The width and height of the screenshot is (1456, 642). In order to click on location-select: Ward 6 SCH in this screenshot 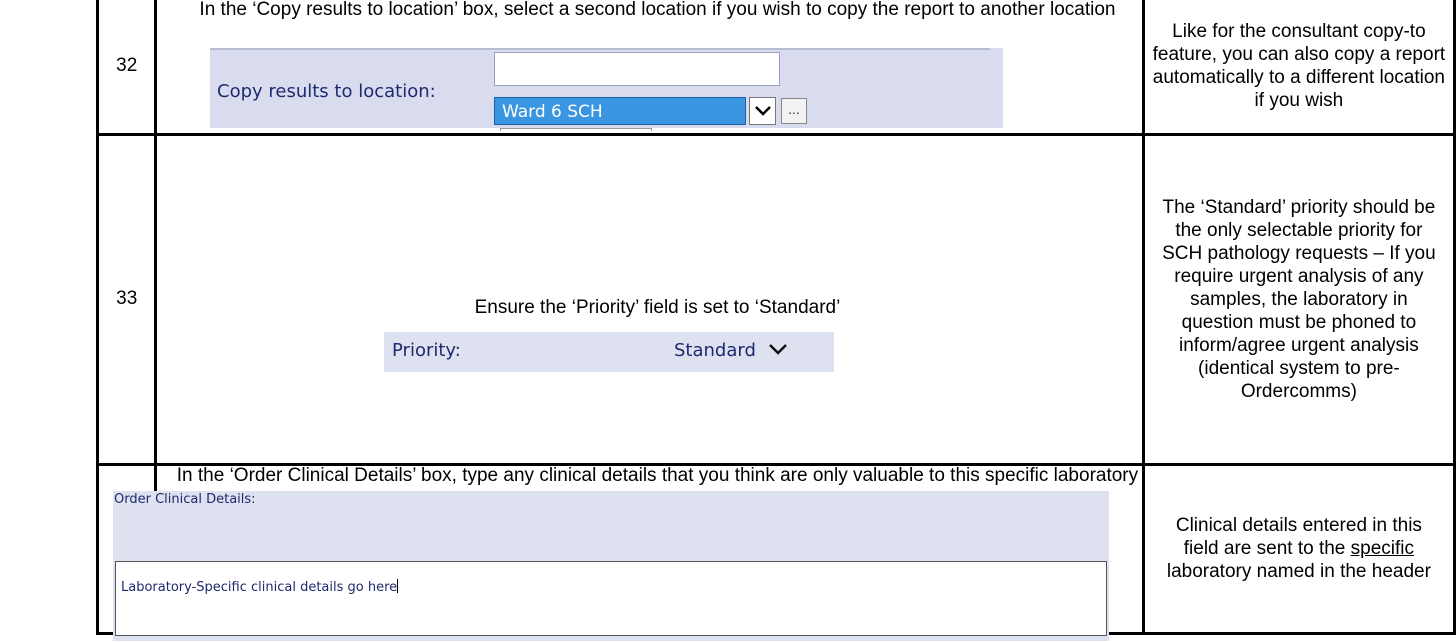, I will do `click(620, 111)`.